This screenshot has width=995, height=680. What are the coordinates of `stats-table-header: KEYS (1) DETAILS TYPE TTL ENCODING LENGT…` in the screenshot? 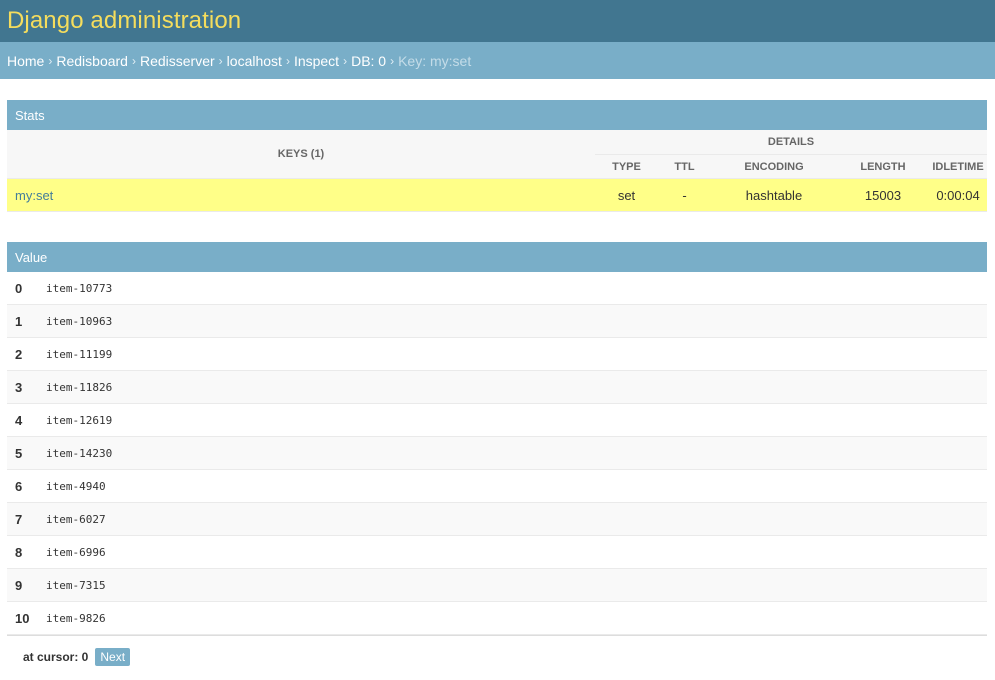 It's located at (497, 154).